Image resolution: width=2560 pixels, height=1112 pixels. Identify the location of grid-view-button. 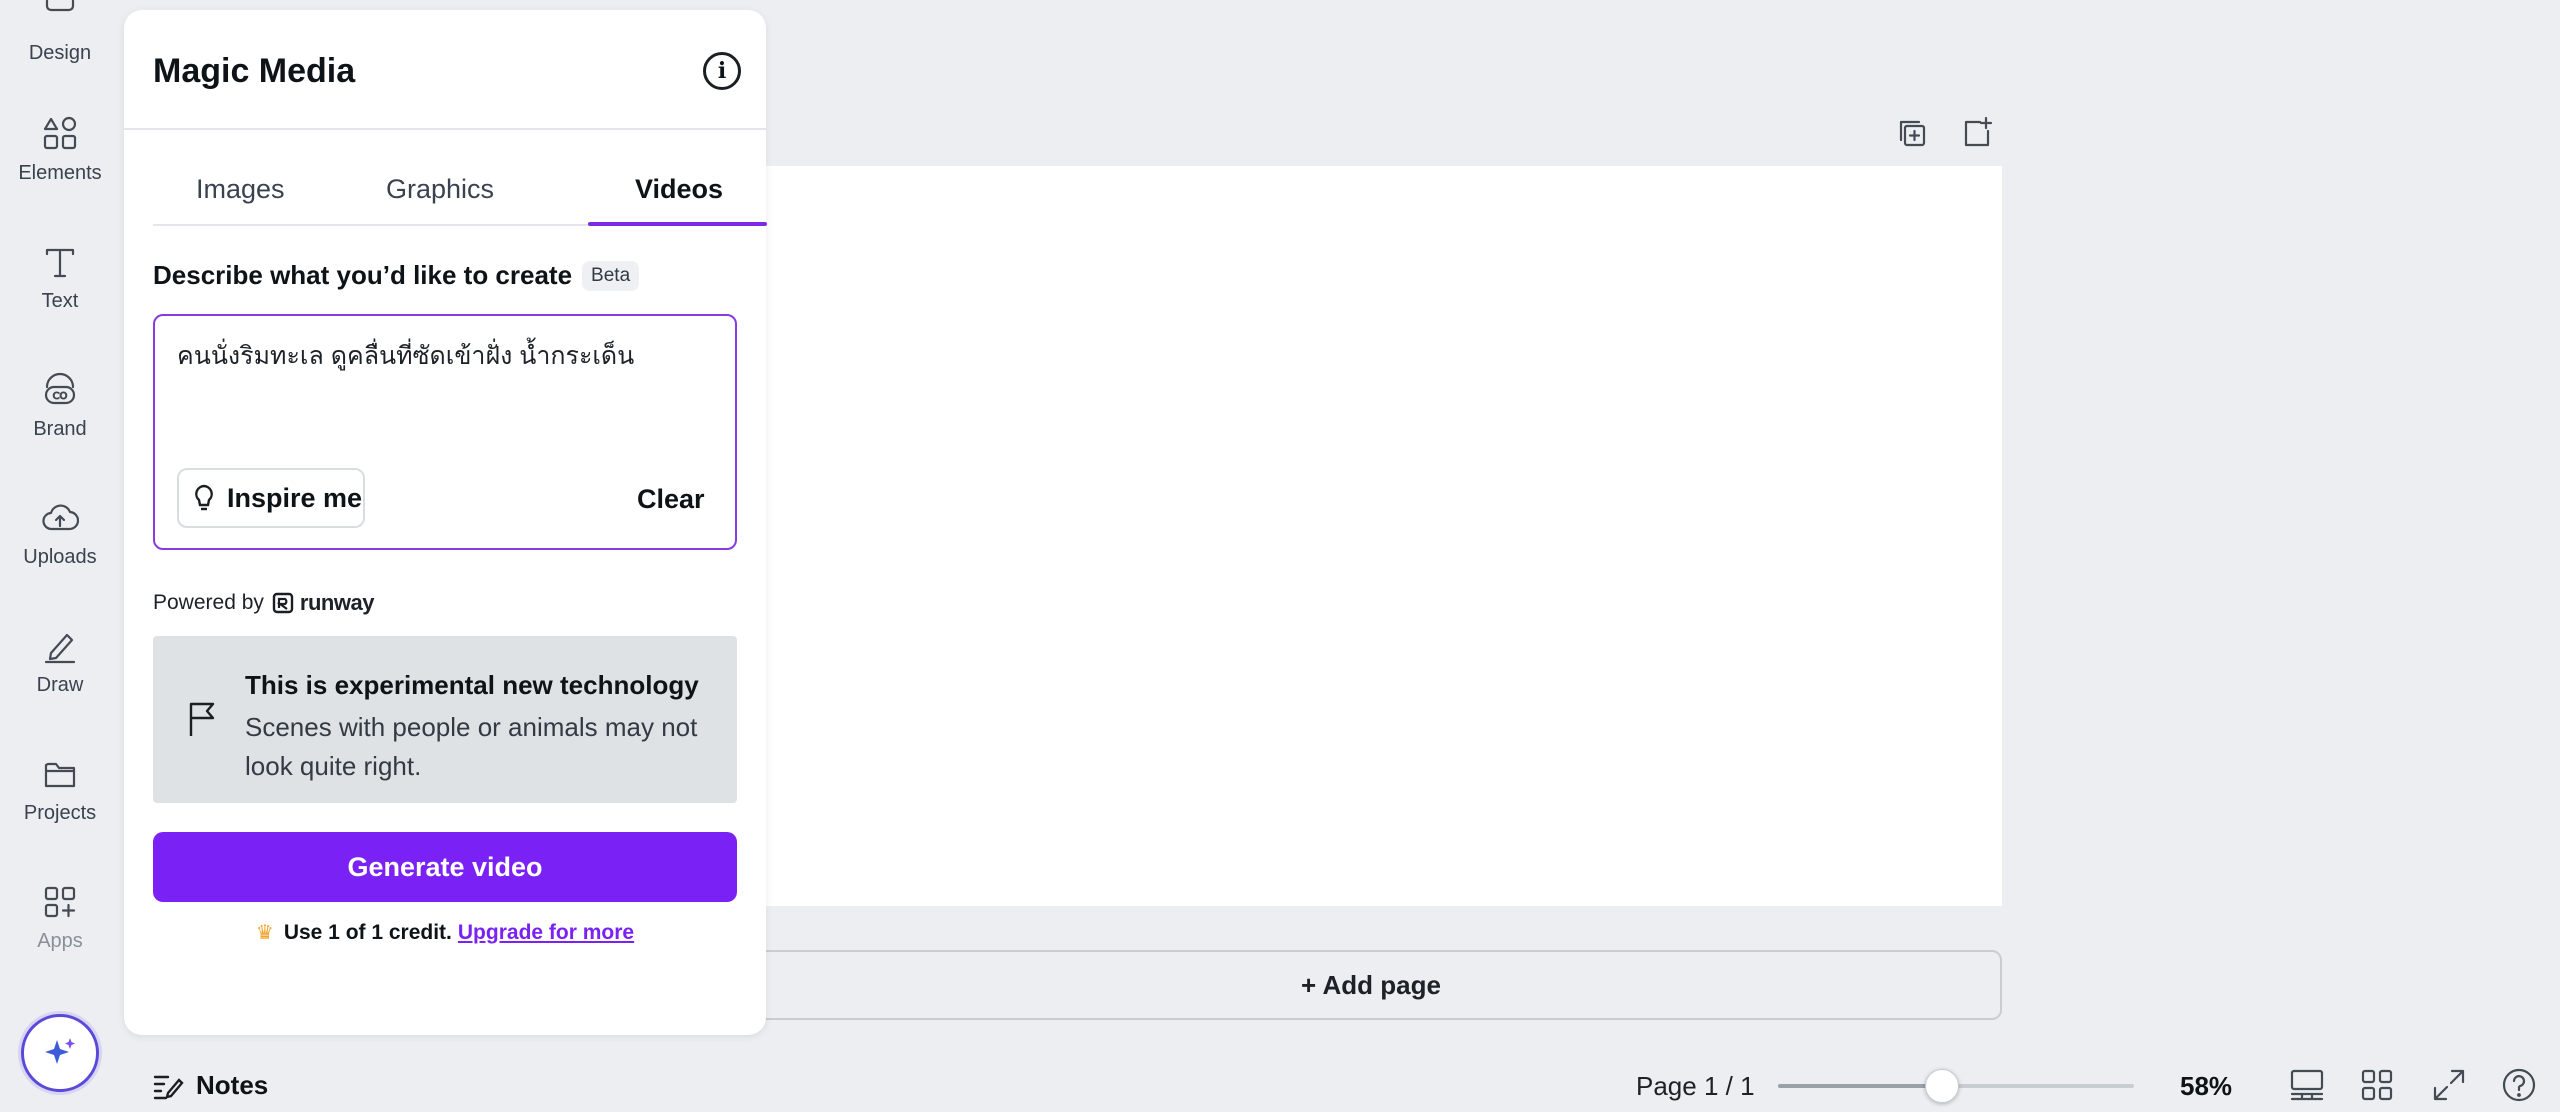
(2377, 1087).